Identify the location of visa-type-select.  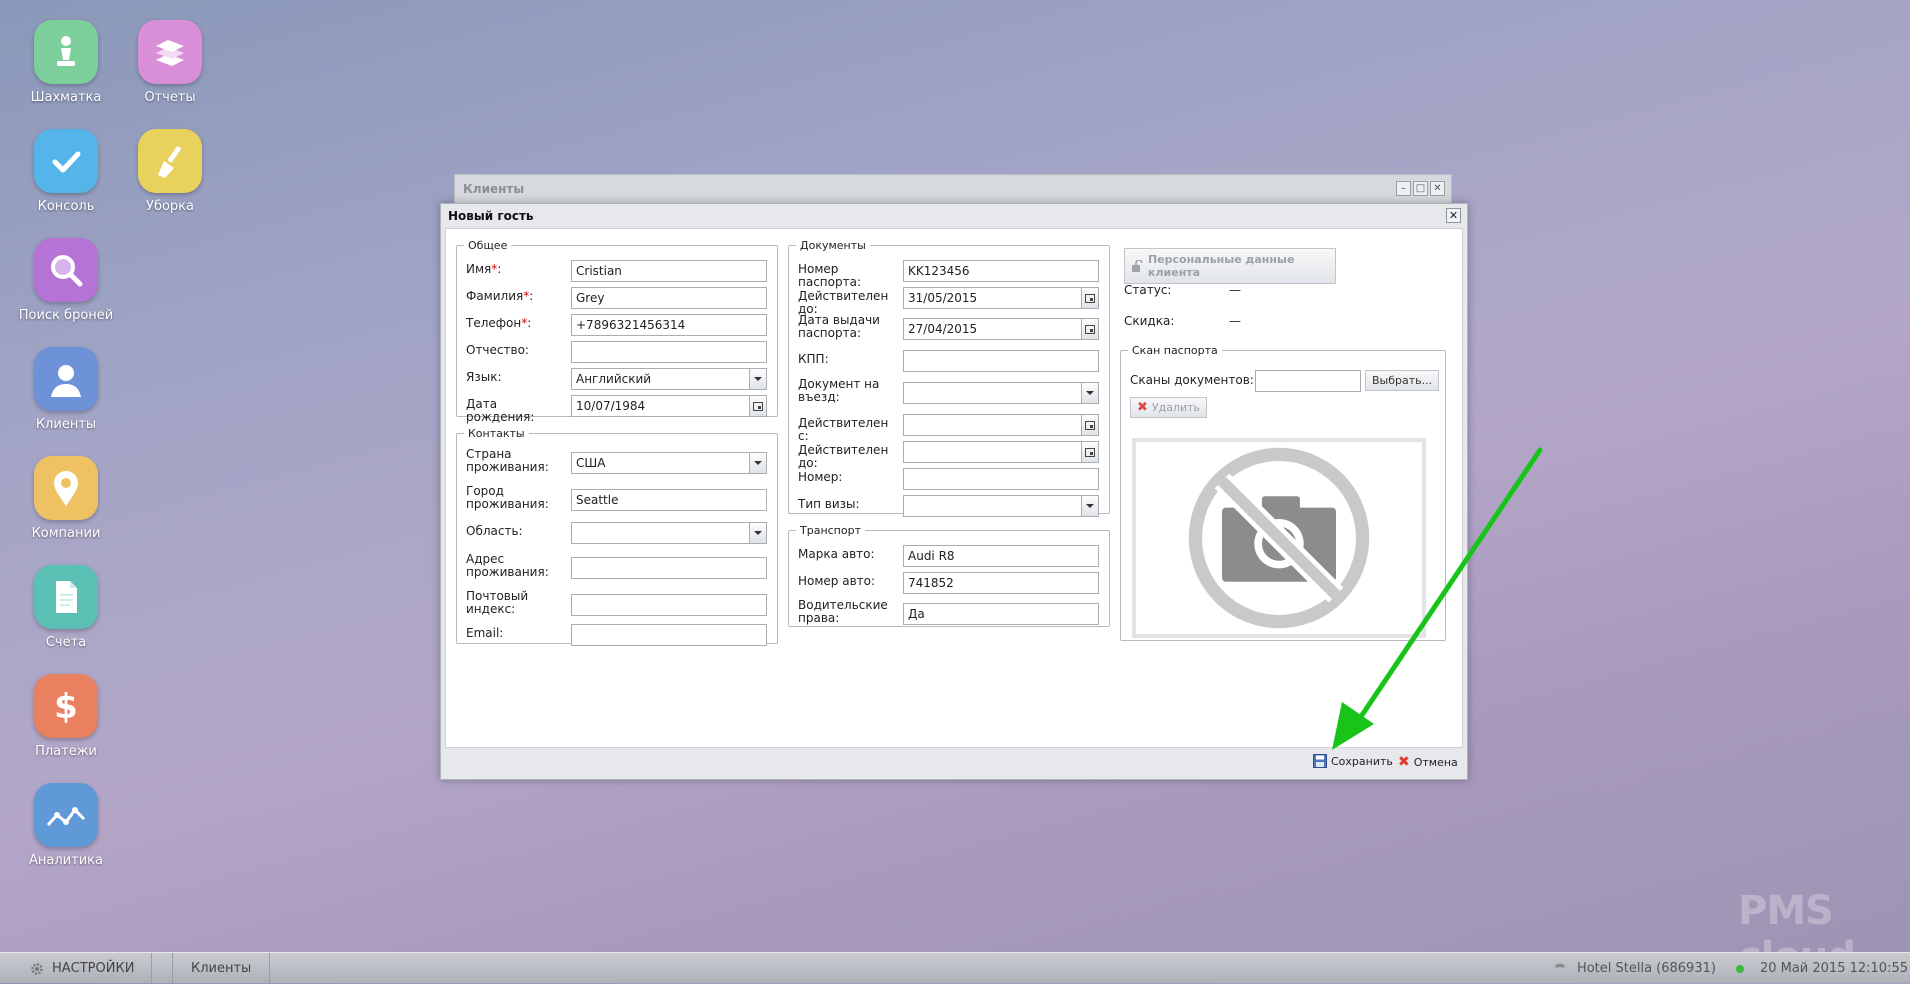
(1001, 506).